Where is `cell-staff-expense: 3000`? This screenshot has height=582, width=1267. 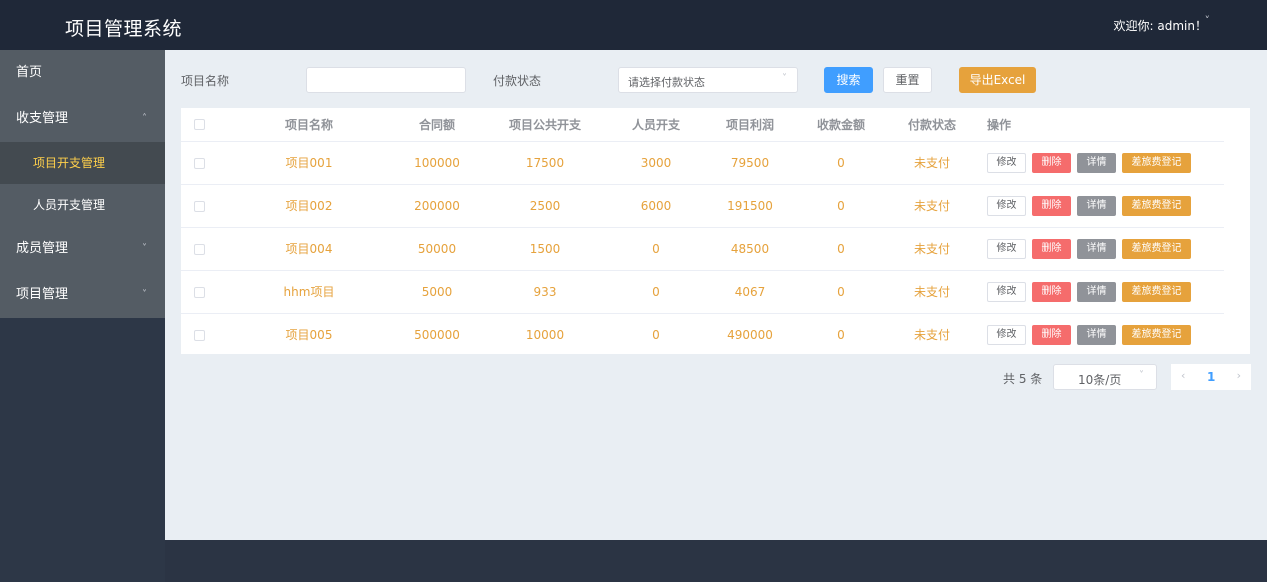
cell-staff-expense: 3000 is located at coordinates (656, 163).